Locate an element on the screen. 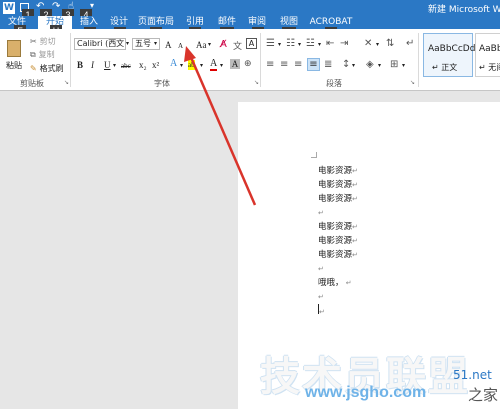  watermark-side2-text: 之家 is located at coordinates (483, 395).